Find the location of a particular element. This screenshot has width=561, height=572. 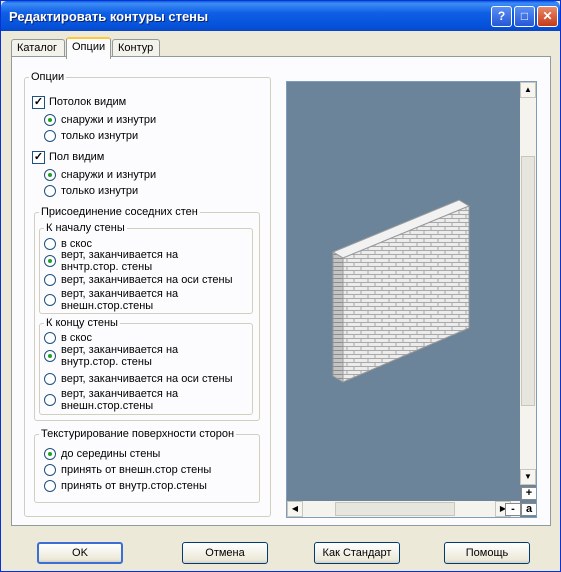

close-icon: ✕ is located at coordinates (547, 16).